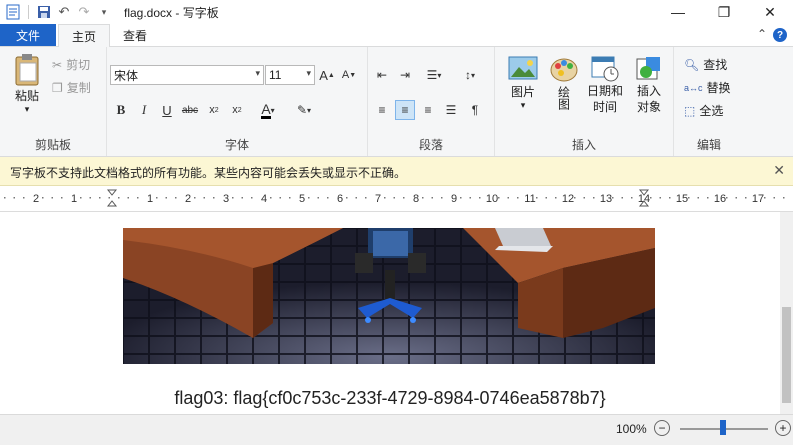 This screenshot has height=445, width=793. Describe the element at coordinates (605, 99) in the screenshot. I see `datetime-label: 日期和时间` at that location.